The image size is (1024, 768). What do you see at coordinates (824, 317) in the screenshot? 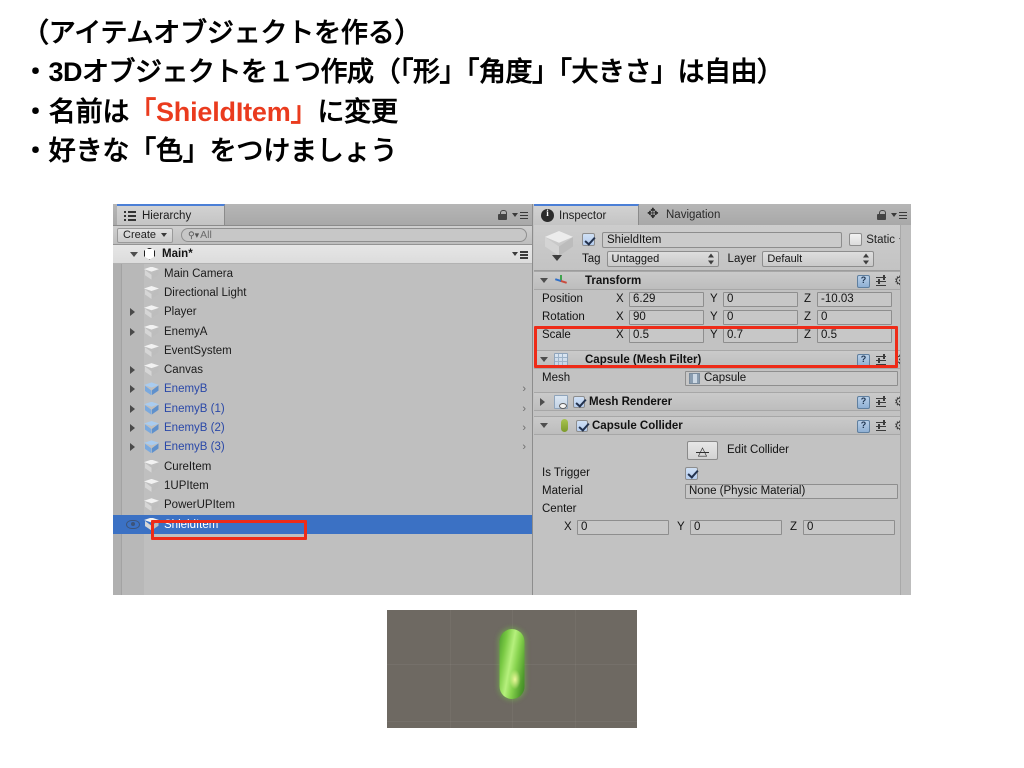
I see `rotation-z-value: 0` at bounding box center [824, 317].